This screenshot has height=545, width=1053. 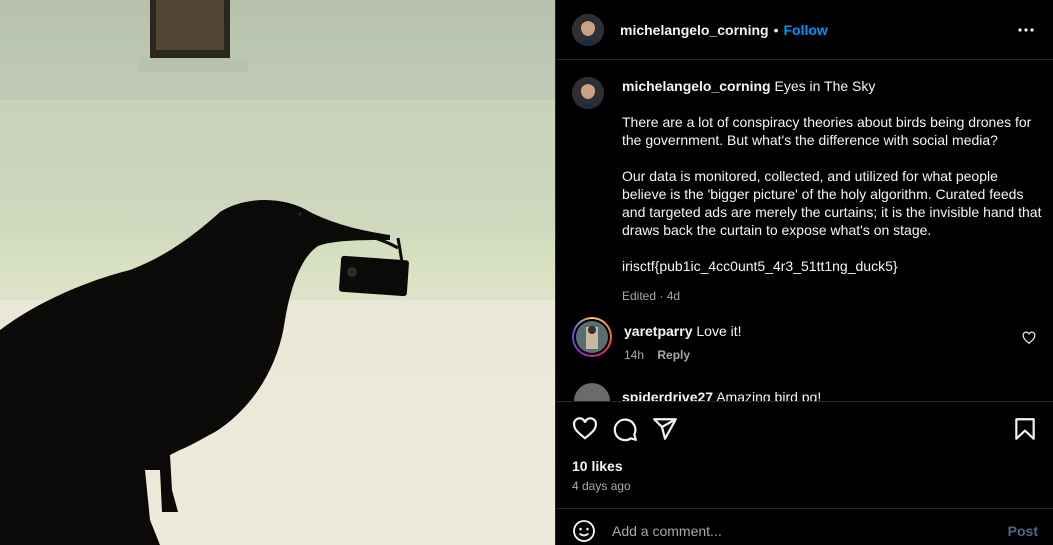 What do you see at coordinates (719, 331) in the screenshot?
I see `comment-text: Love it!` at bounding box center [719, 331].